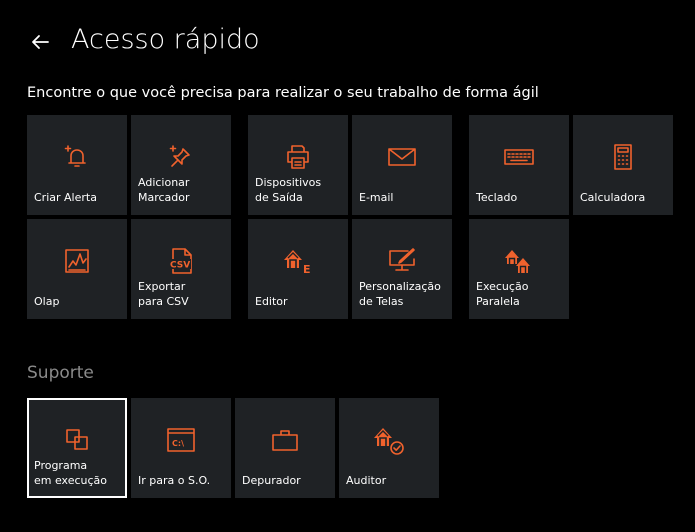  What do you see at coordinates (285, 440) in the screenshot?
I see `briefcase-icon` at bounding box center [285, 440].